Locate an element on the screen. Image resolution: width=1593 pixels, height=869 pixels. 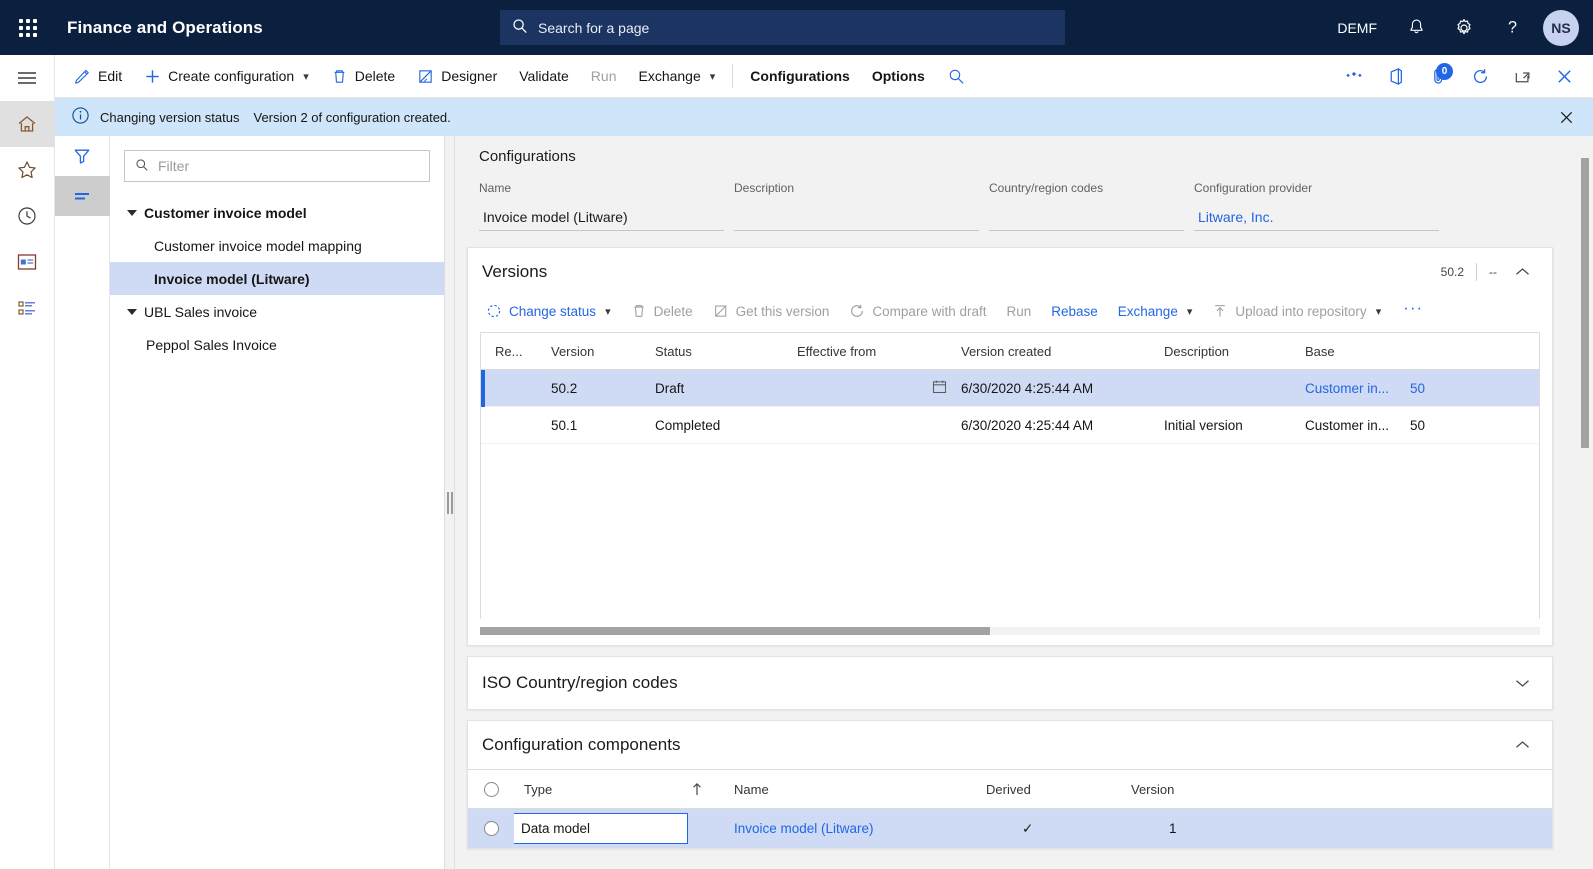
rebase-label: Rebase is located at coordinates (1074, 311).